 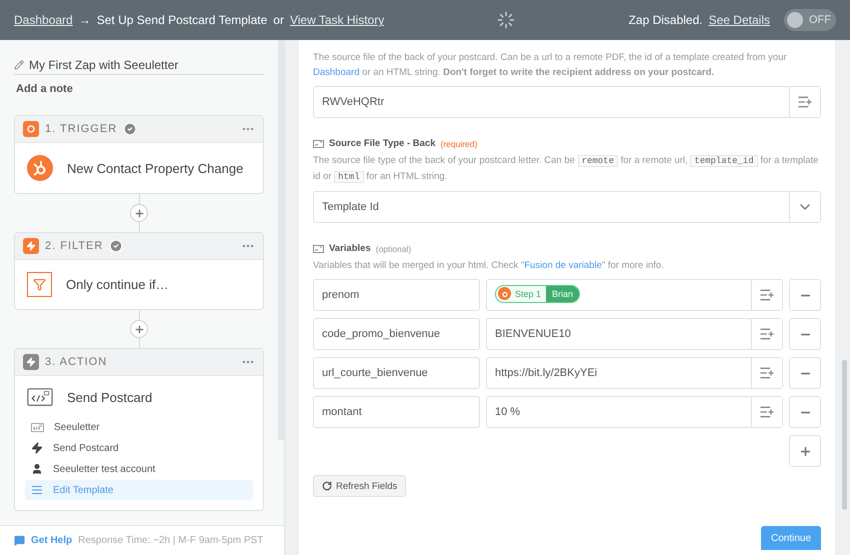 I want to click on add-note-link: Add a note, so click(x=140, y=89).